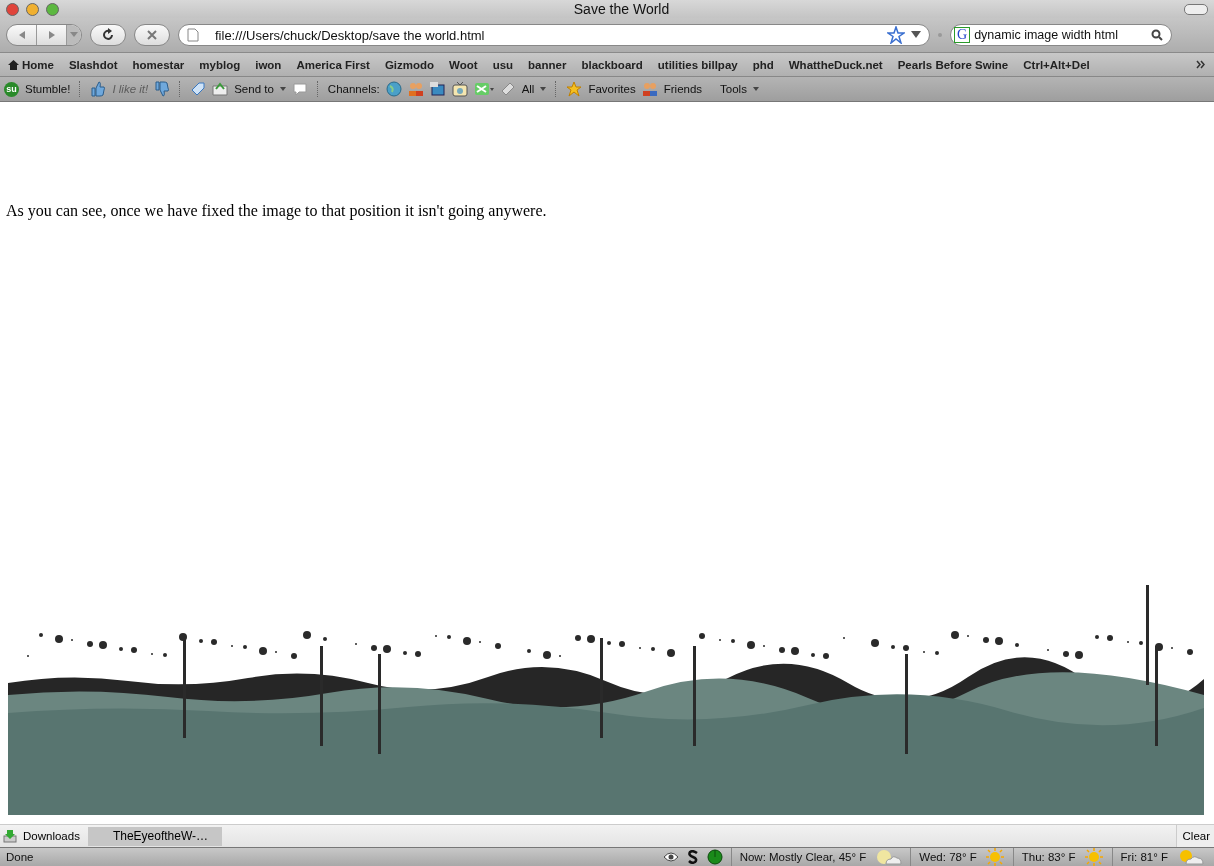 The width and height of the screenshot is (1214, 866). I want to click on reload-icon, so click(108, 35).